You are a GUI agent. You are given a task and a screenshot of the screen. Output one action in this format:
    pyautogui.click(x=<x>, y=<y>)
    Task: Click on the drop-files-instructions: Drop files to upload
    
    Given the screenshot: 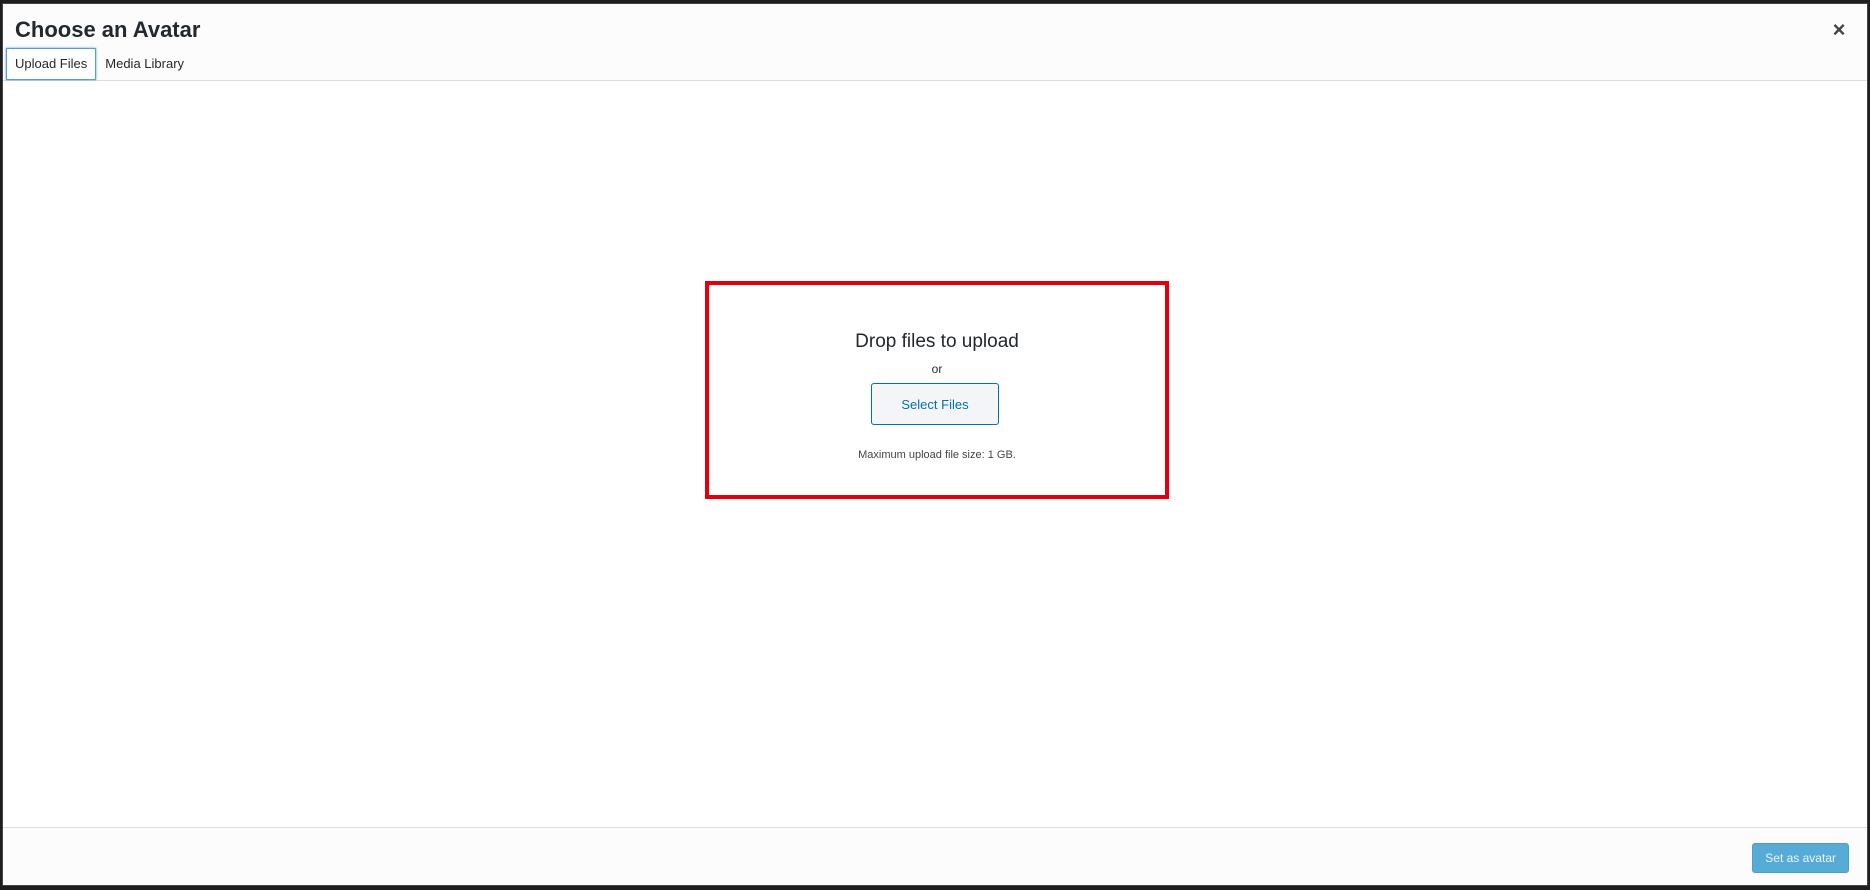 What is the action you would take?
    pyautogui.click(x=937, y=341)
    